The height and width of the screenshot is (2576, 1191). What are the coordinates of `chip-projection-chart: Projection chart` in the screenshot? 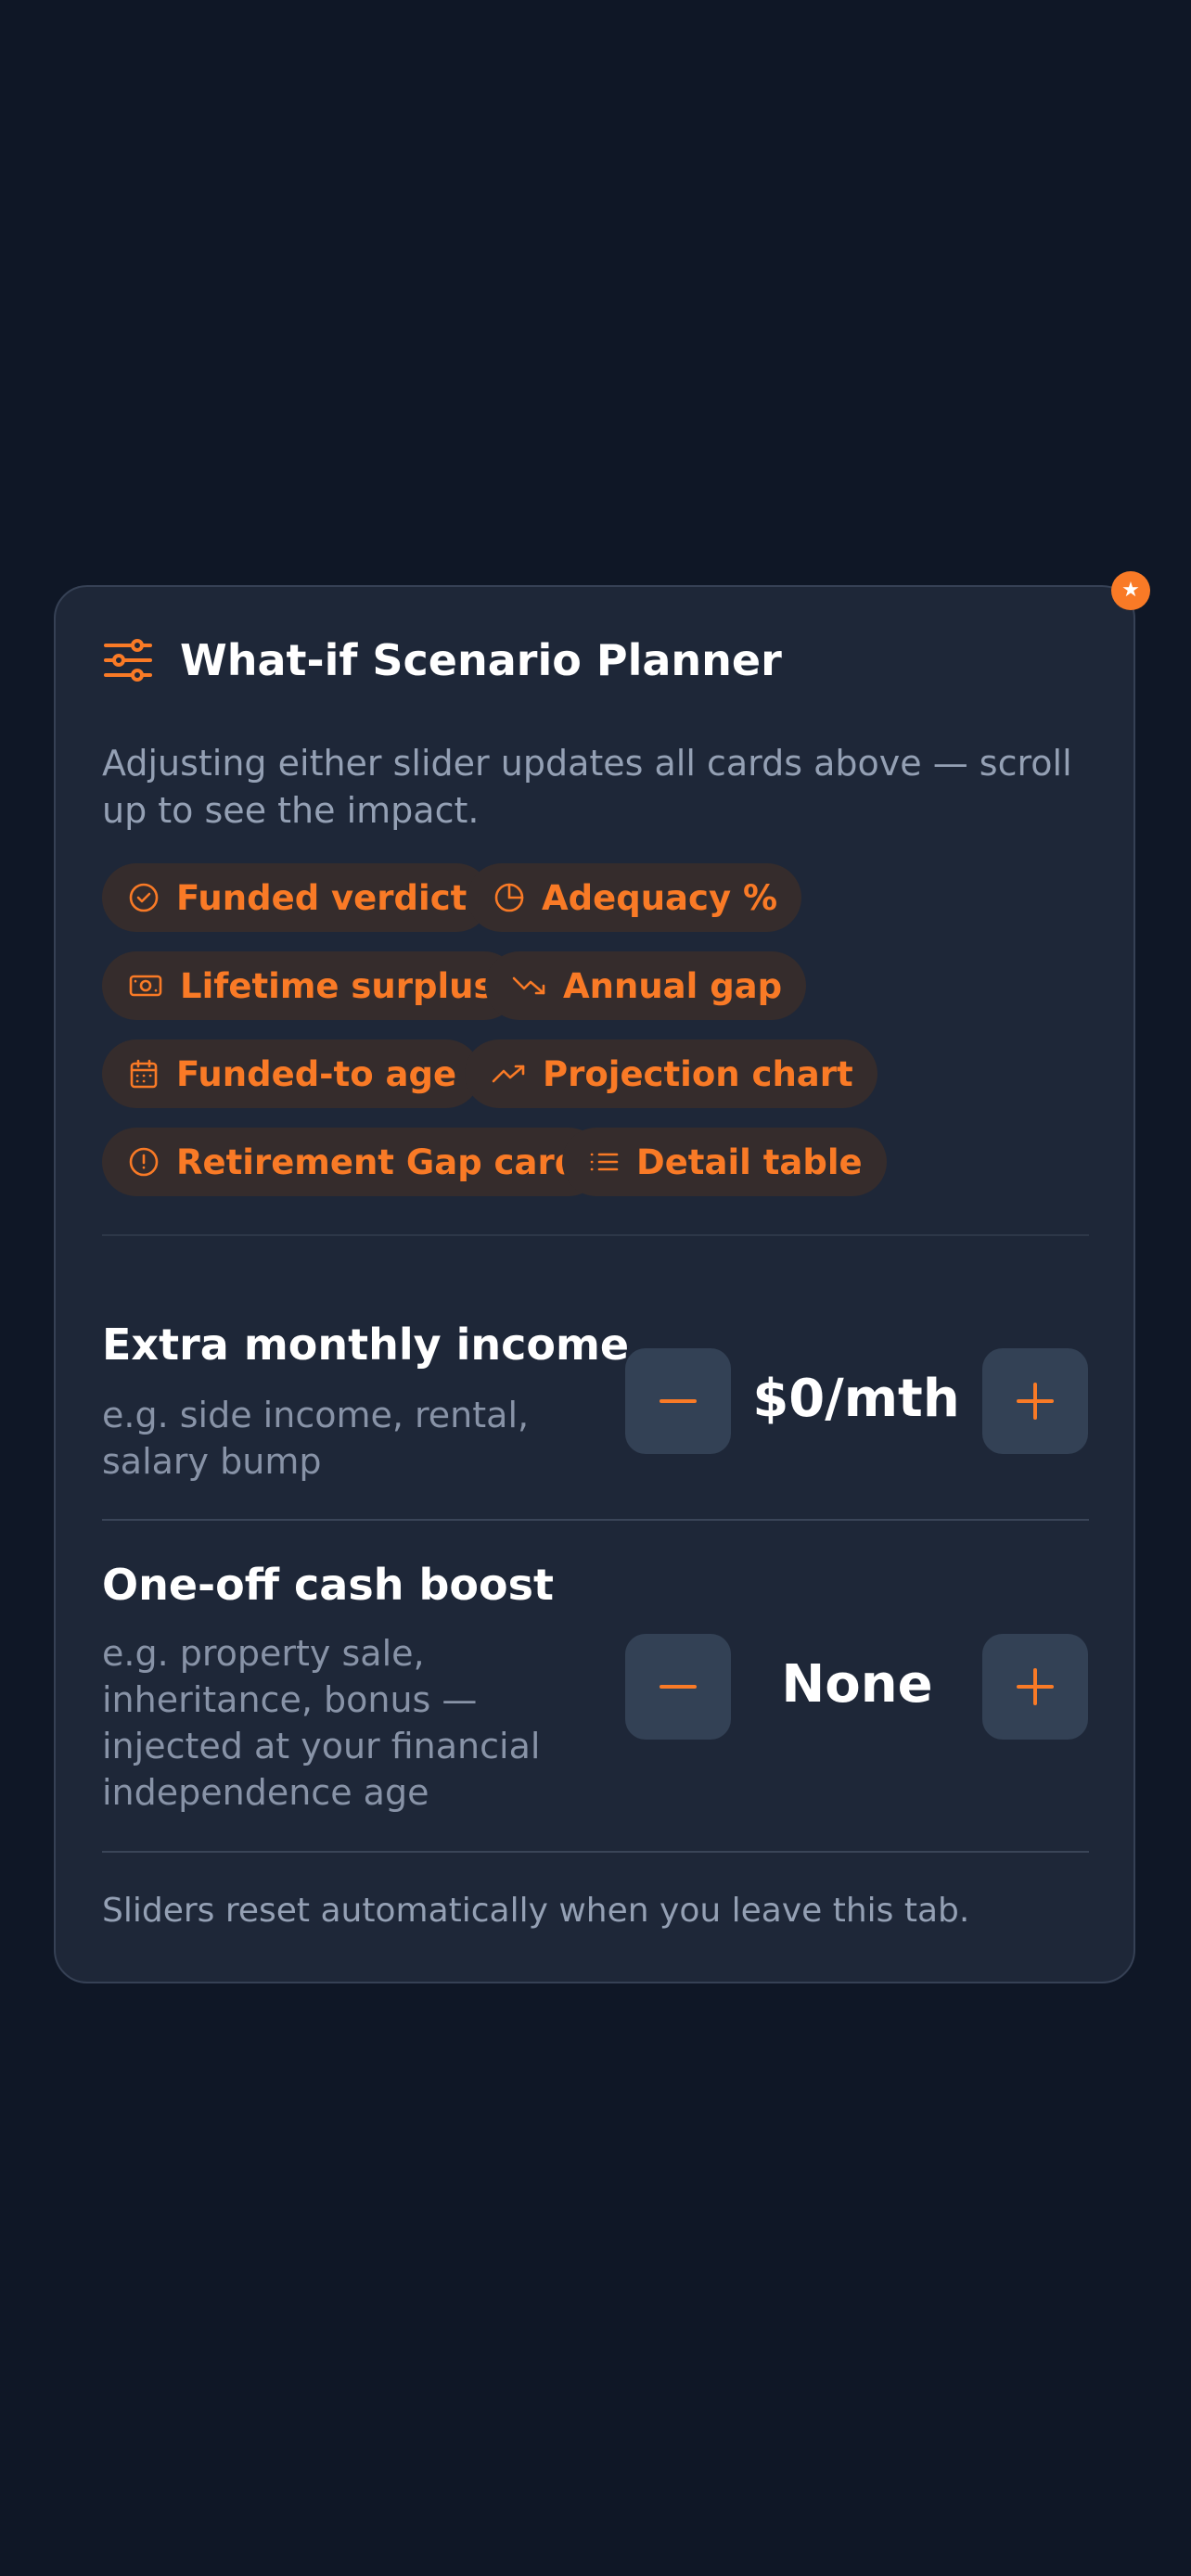 It's located at (671, 1073).